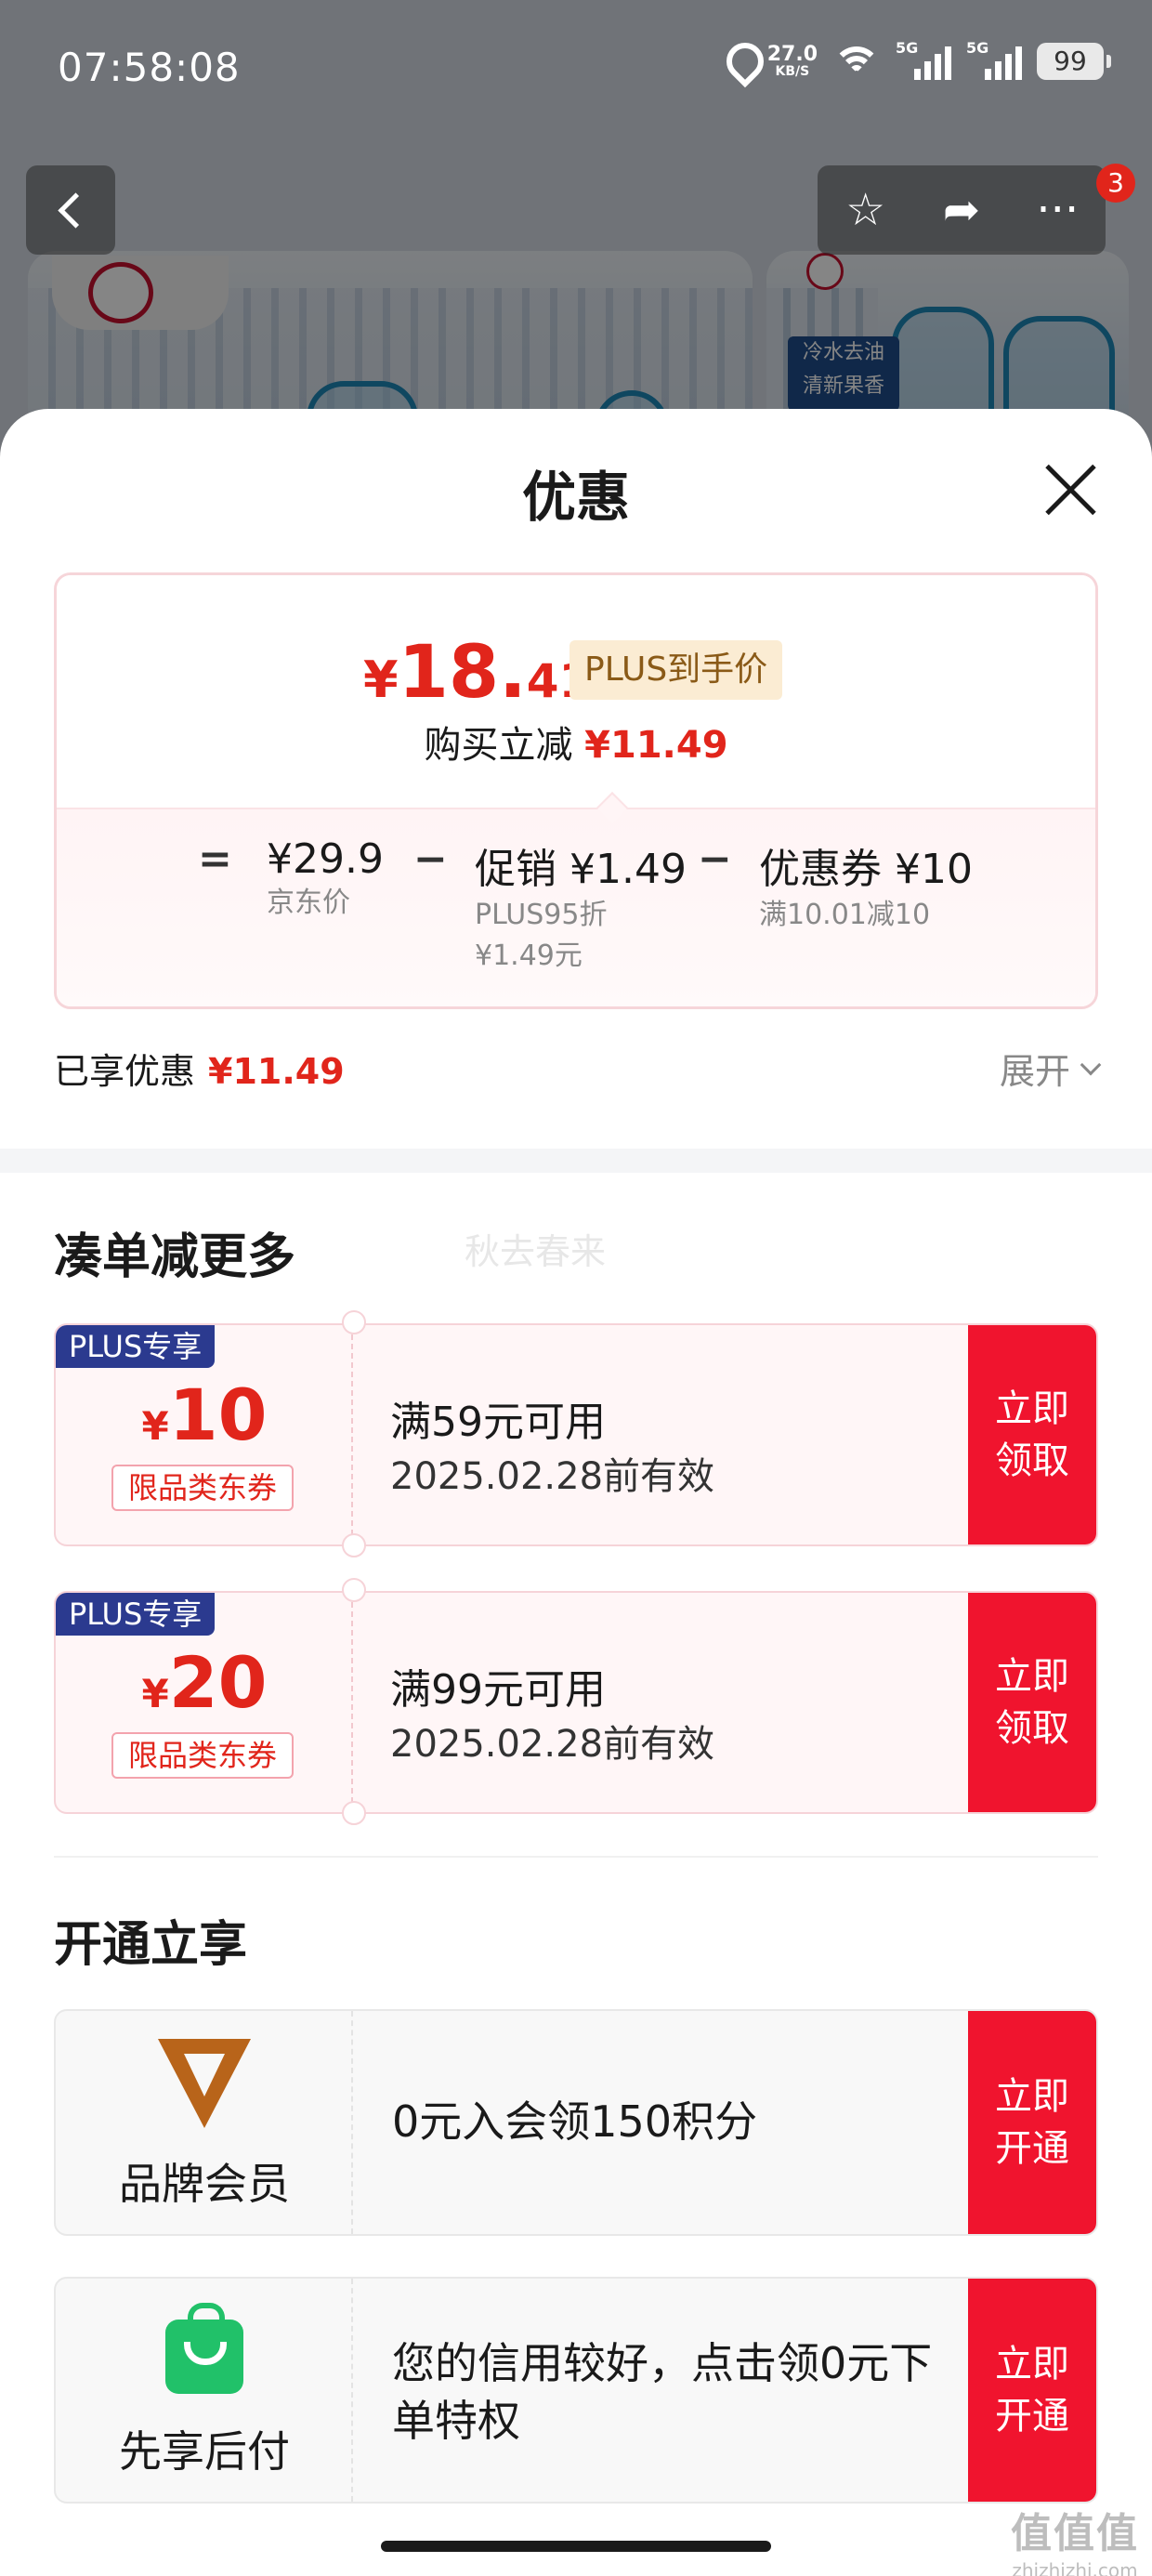 The height and width of the screenshot is (2576, 1152). Describe the element at coordinates (325, 877) in the screenshot. I see `jd-price: ¥29.9 京东价` at that location.